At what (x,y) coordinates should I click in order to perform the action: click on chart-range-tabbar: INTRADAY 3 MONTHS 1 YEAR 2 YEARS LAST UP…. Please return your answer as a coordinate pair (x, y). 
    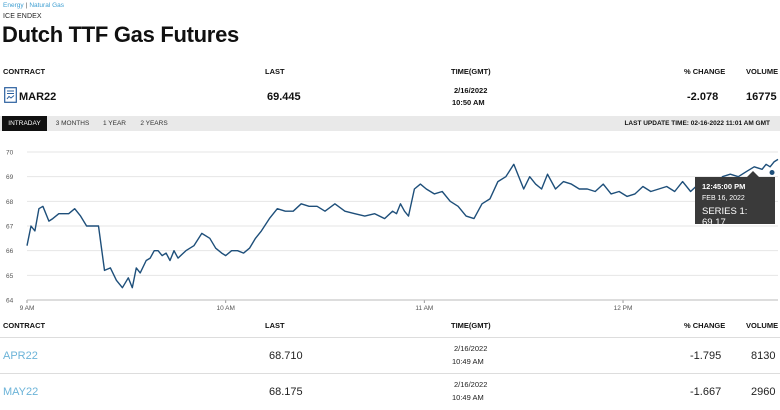
    Looking at the image, I should click on (390, 123).